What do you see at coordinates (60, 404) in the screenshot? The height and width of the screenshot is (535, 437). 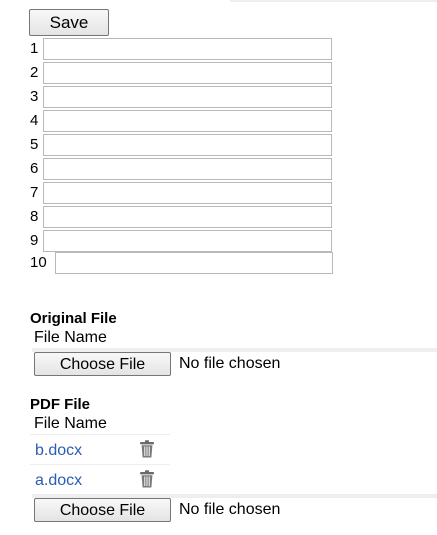 I see `pdf-file-title: PDF File` at bounding box center [60, 404].